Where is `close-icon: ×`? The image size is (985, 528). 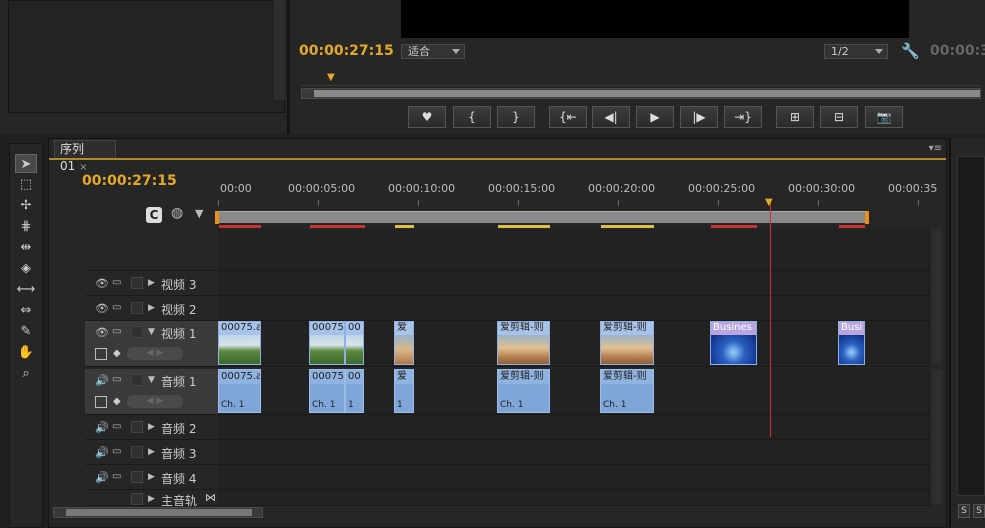 close-icon: × is located at coordinates (83, 167).